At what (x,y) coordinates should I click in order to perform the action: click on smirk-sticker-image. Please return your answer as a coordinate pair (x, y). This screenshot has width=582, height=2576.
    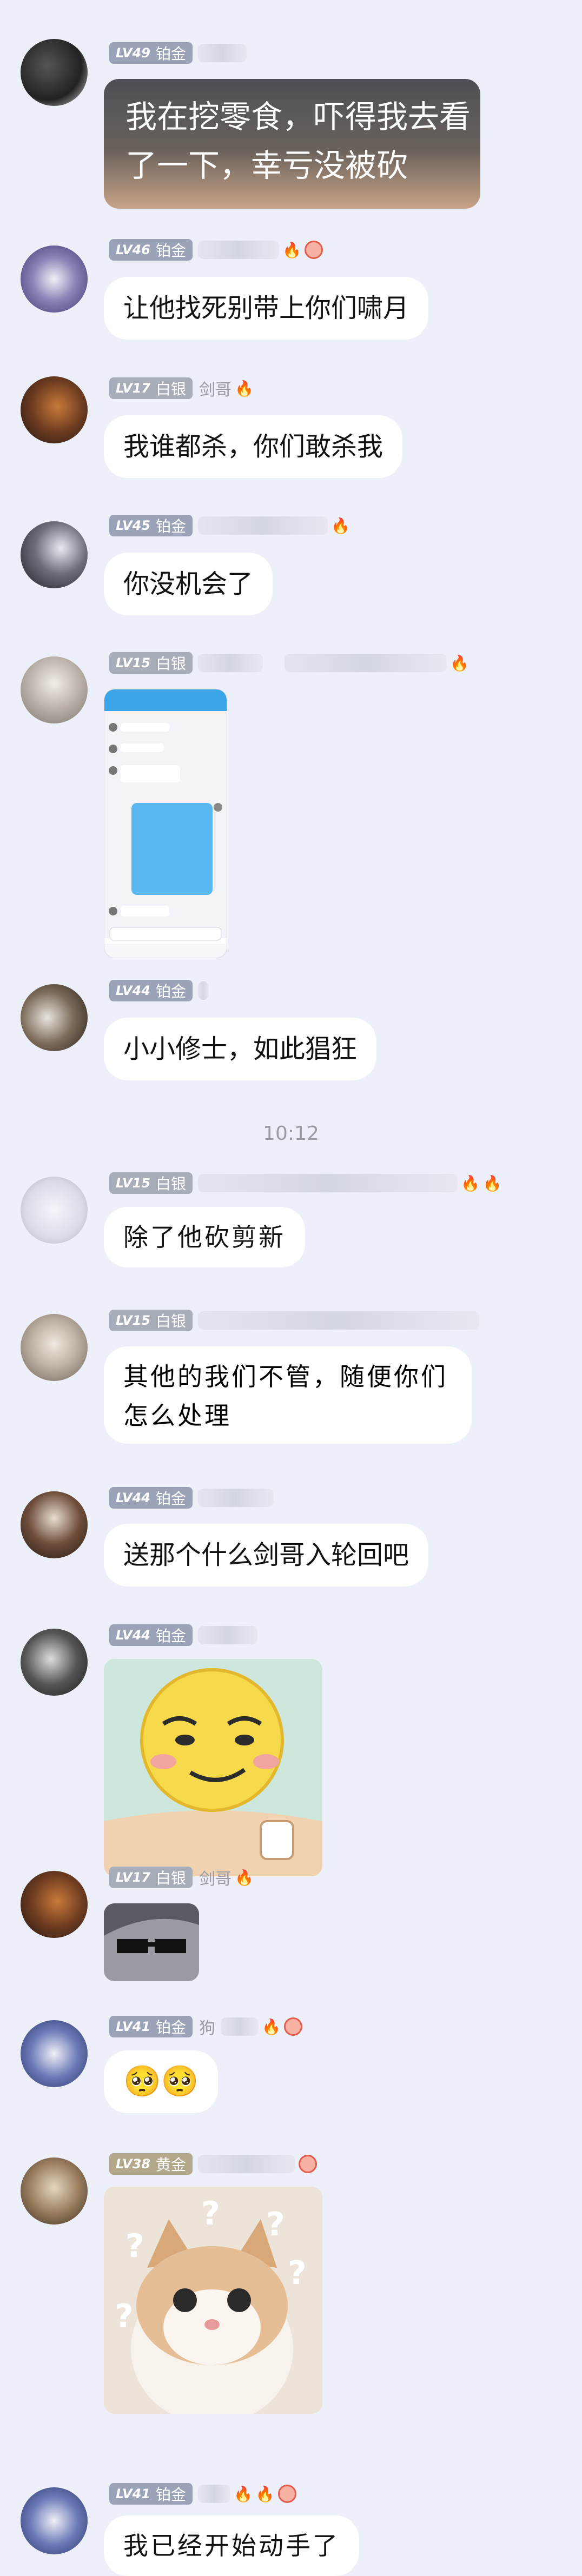
    Looking at the image, I should click on (213, 1767).